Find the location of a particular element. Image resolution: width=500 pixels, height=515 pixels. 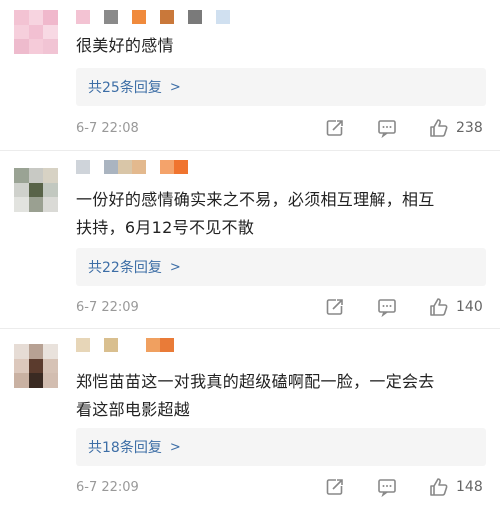

comment-text: 很美好的感情 is located at coordinates (125, 45).